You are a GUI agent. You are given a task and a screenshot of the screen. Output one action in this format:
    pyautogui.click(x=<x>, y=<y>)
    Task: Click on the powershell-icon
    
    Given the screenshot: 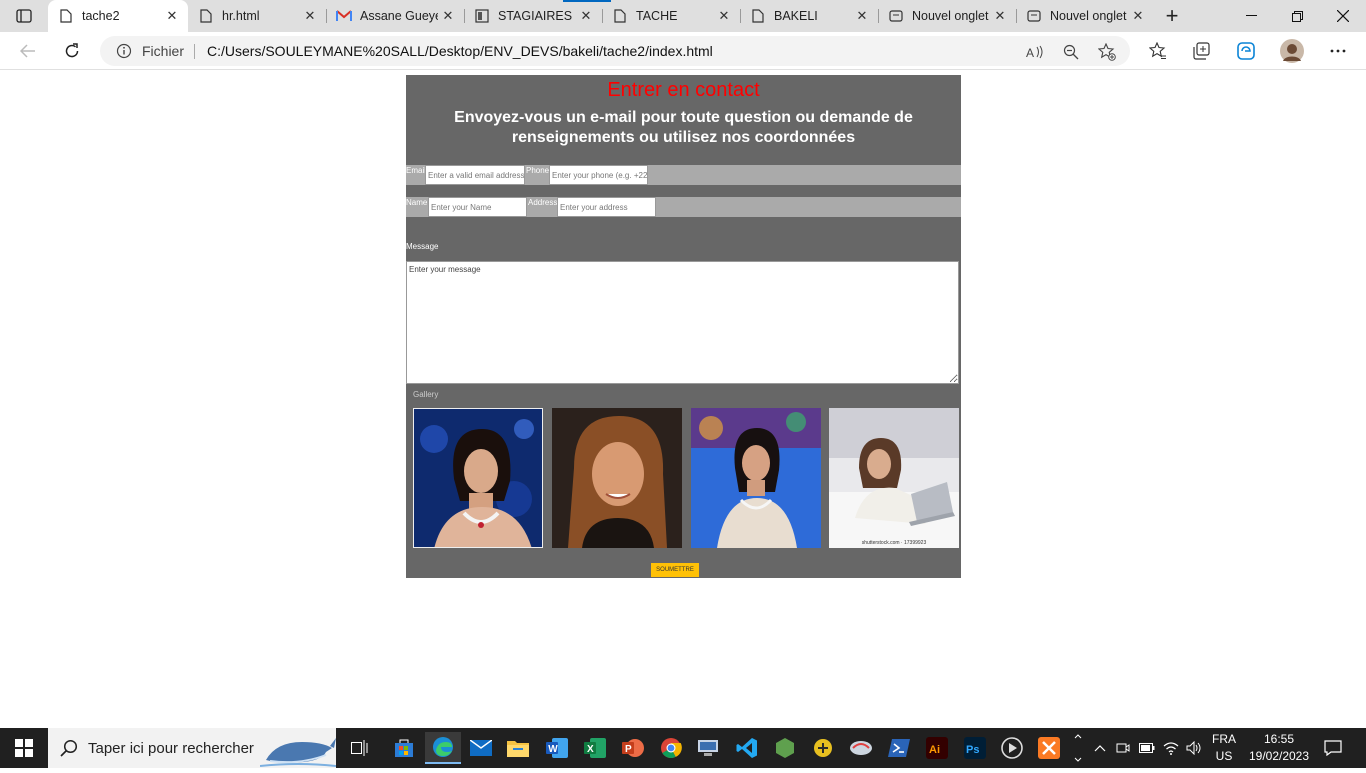 What is the action you would take?
    pyautogui.click(x=899, y=748)
    